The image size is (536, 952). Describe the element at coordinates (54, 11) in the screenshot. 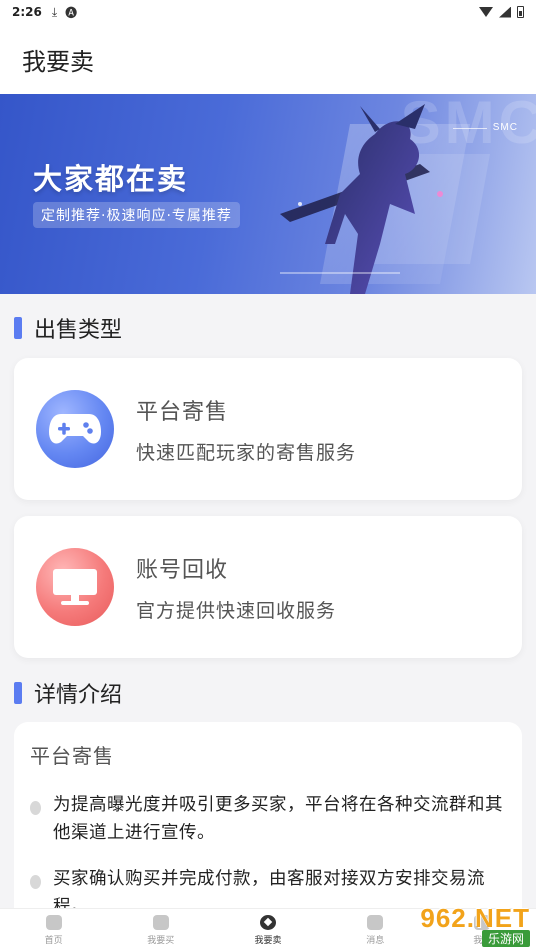

I see `download-icon: ⤓` at that location.